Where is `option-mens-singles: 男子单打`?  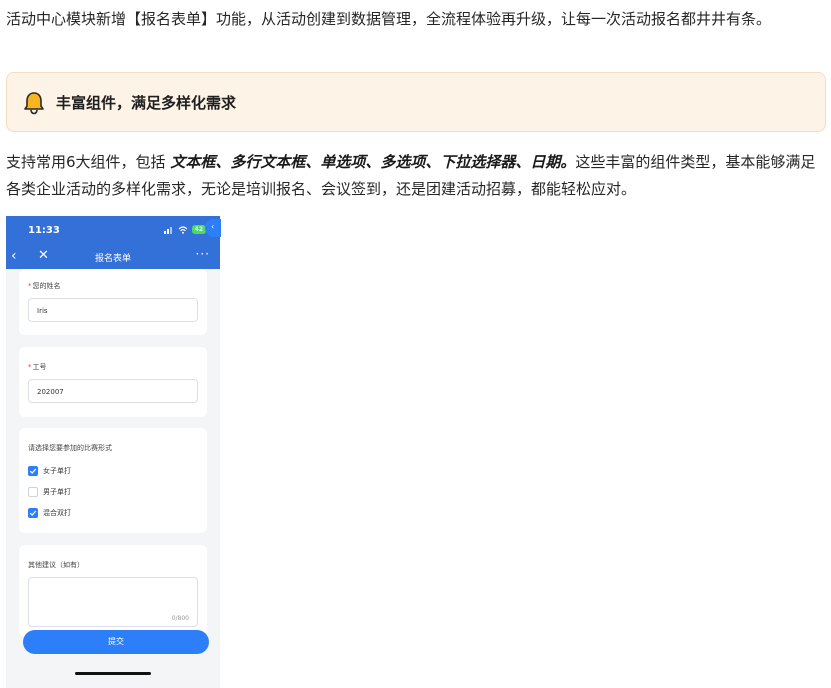
option-mens-singles: 男子单打 is located at coordinates (49, 492).